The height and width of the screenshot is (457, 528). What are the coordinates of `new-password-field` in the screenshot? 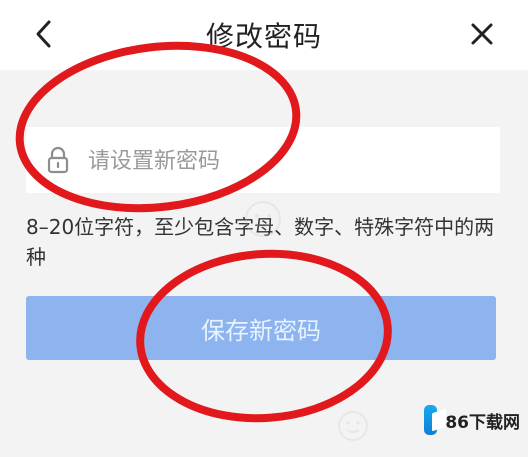 It's located at (263, 160).